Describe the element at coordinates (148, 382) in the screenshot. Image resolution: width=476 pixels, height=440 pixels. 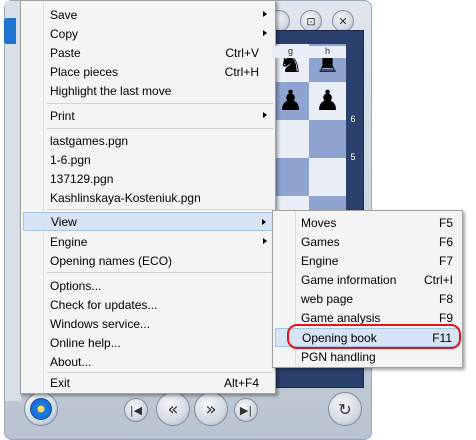
I see `menu-item-exit: Exit Alt+F4` at that location.